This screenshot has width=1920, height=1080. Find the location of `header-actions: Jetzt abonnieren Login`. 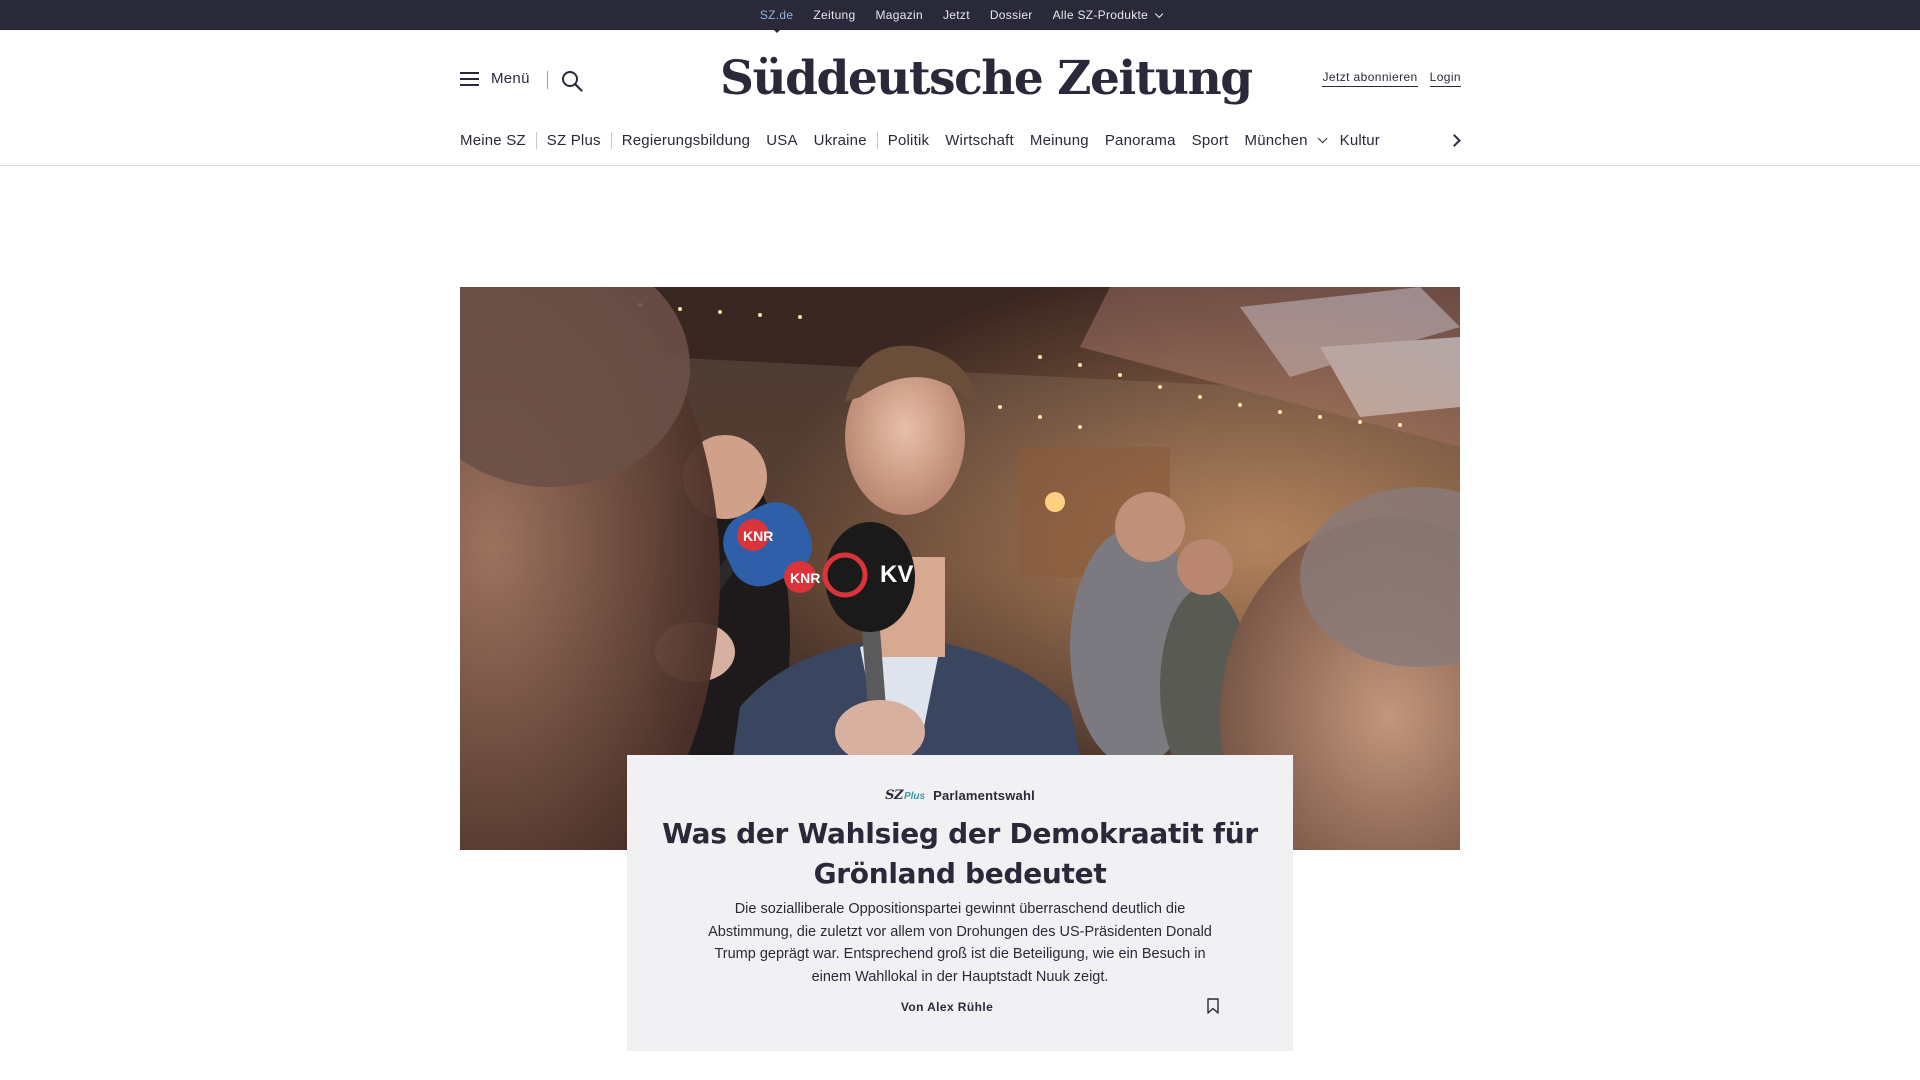

header-actions: Jetzt abonnieren Login is located at coordinates (1391, 78).